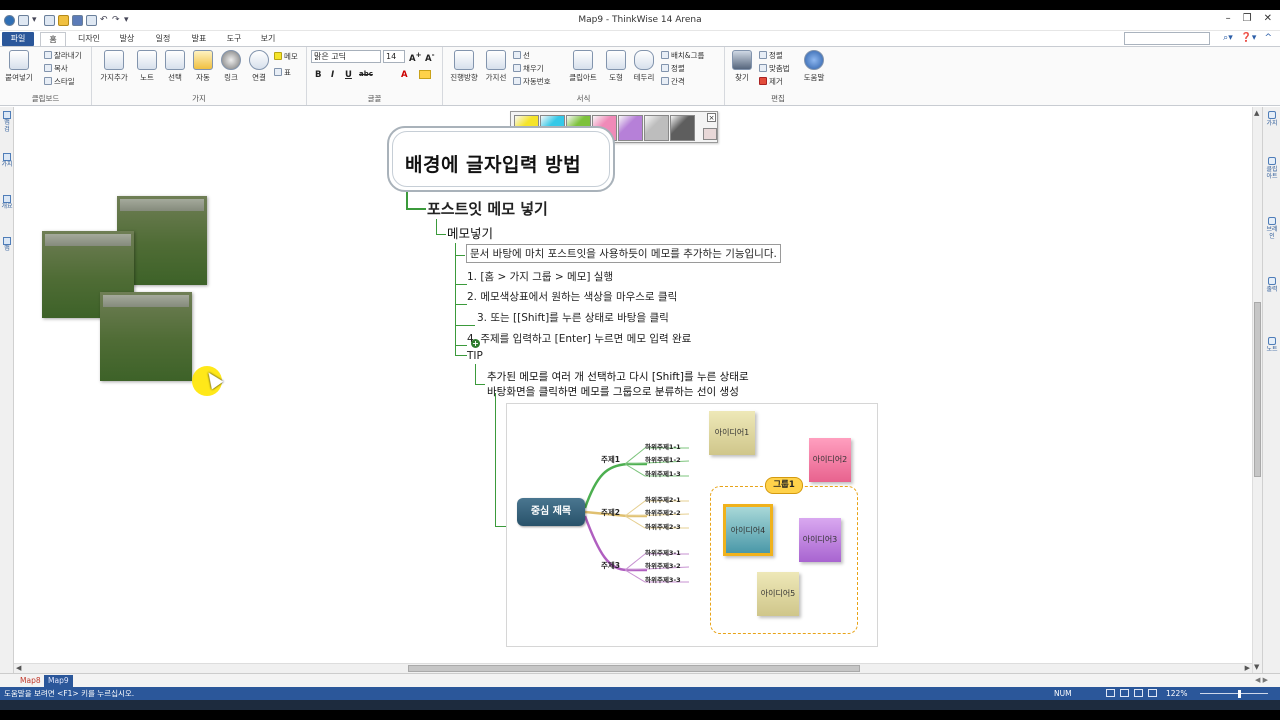 The width and height of the screenshot is (1280, 720). I want to click on sort-button: 정렬, so click(771, 56).